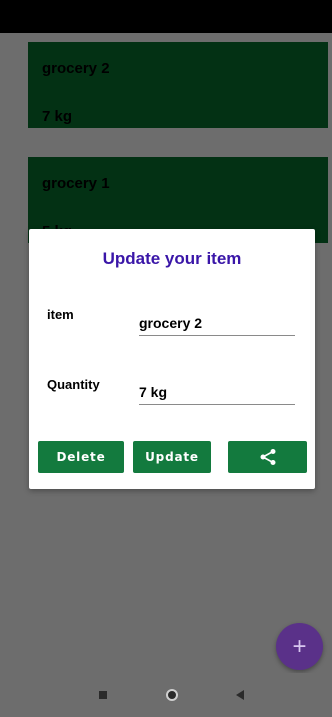 The width and height of the screenshot is (332, 717). I want to click on dialog-title: Update your item, so click(172, 258).